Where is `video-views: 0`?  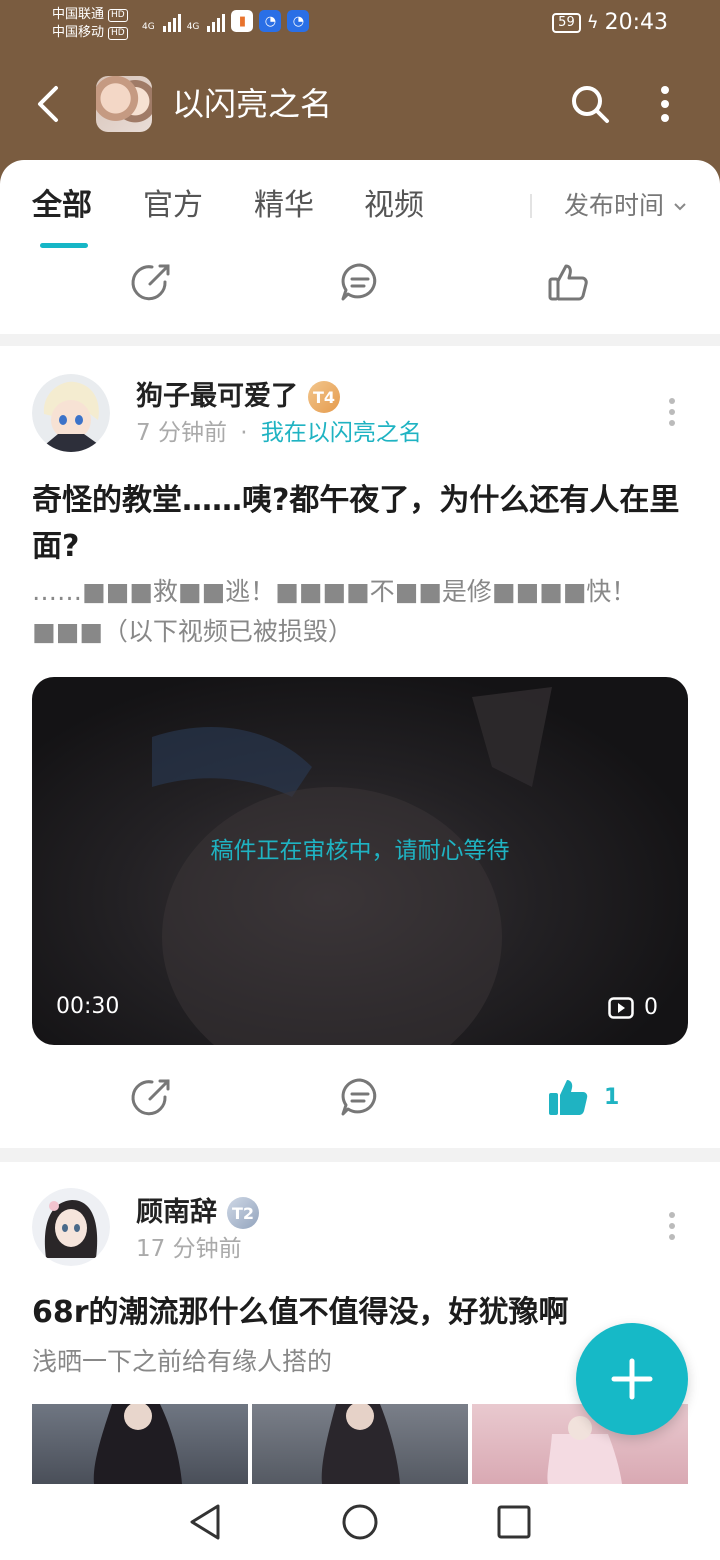
video-views: 0 is located at coordinates (633, 1008).